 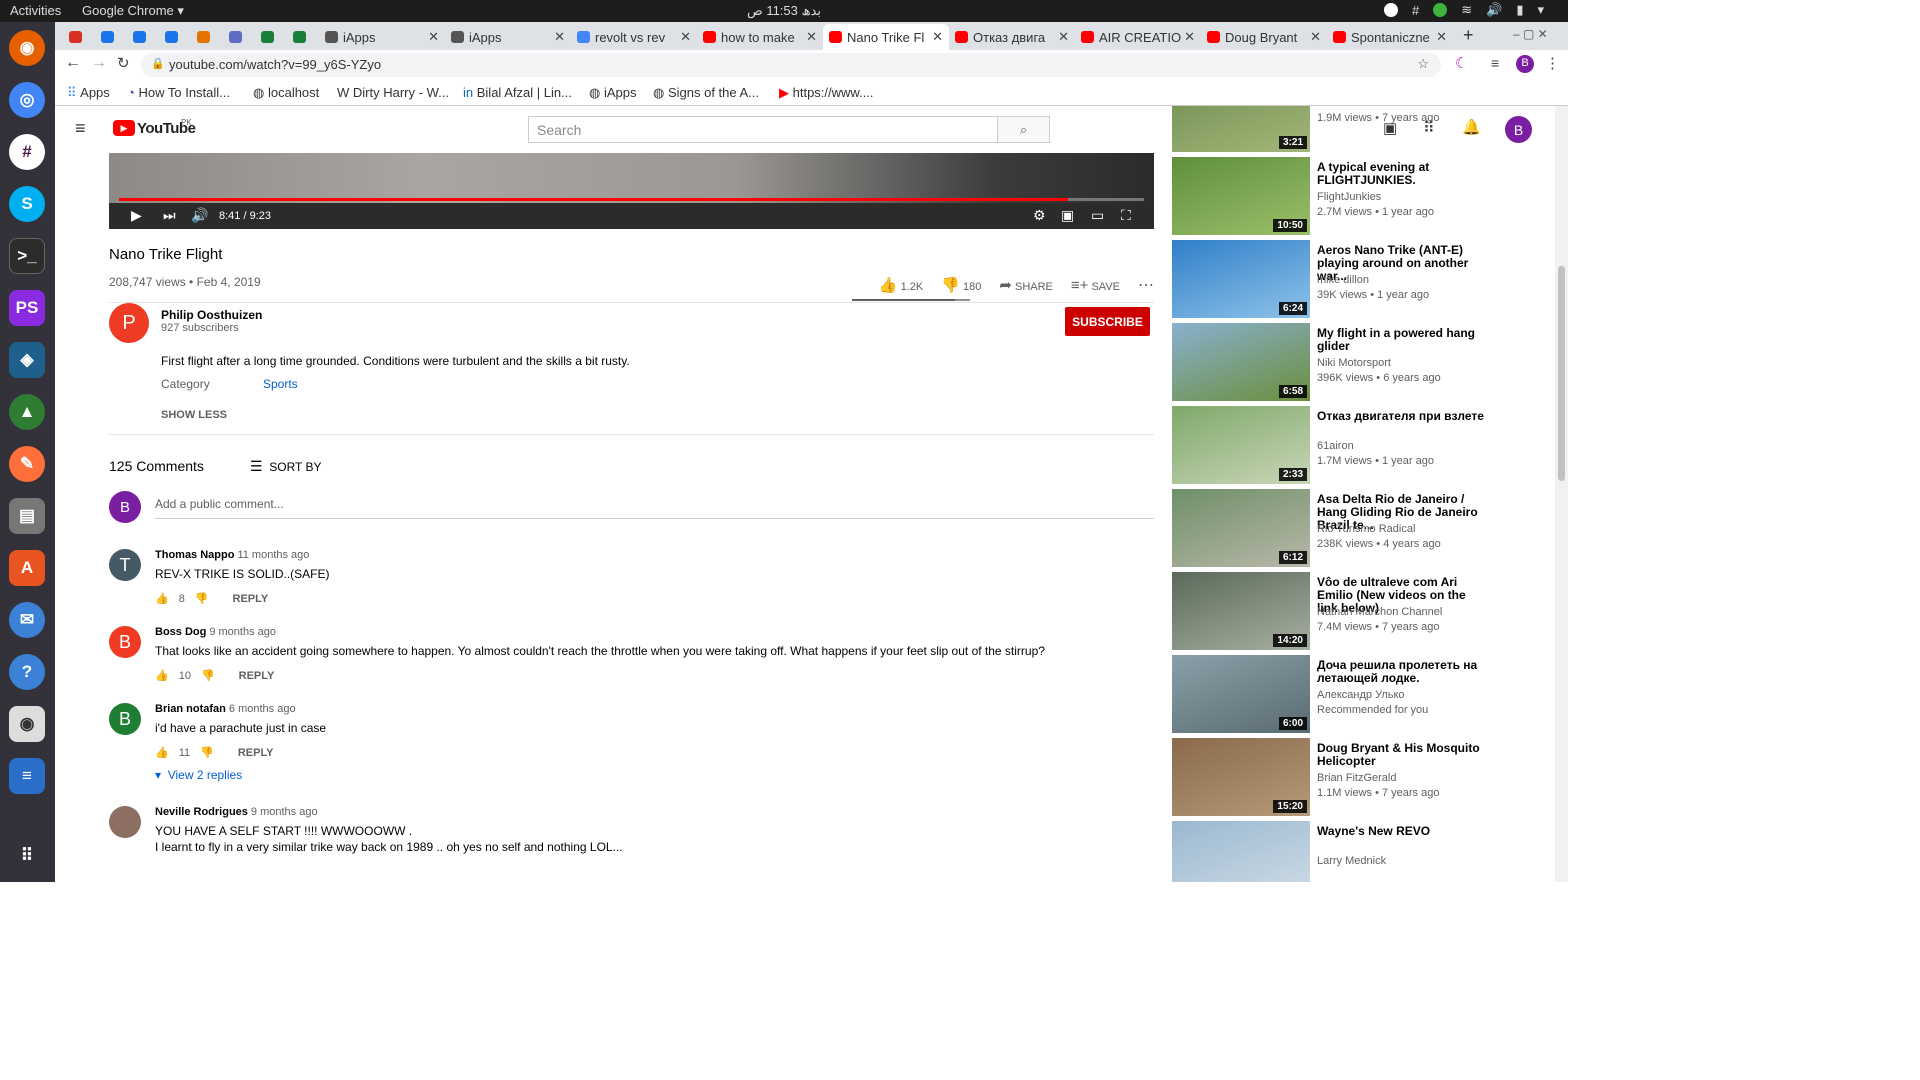 What do you see at coordinates (1335, 446) in the screenshot?
I see `related-video-channel: 61airon` at bounding box center [1335, 446].